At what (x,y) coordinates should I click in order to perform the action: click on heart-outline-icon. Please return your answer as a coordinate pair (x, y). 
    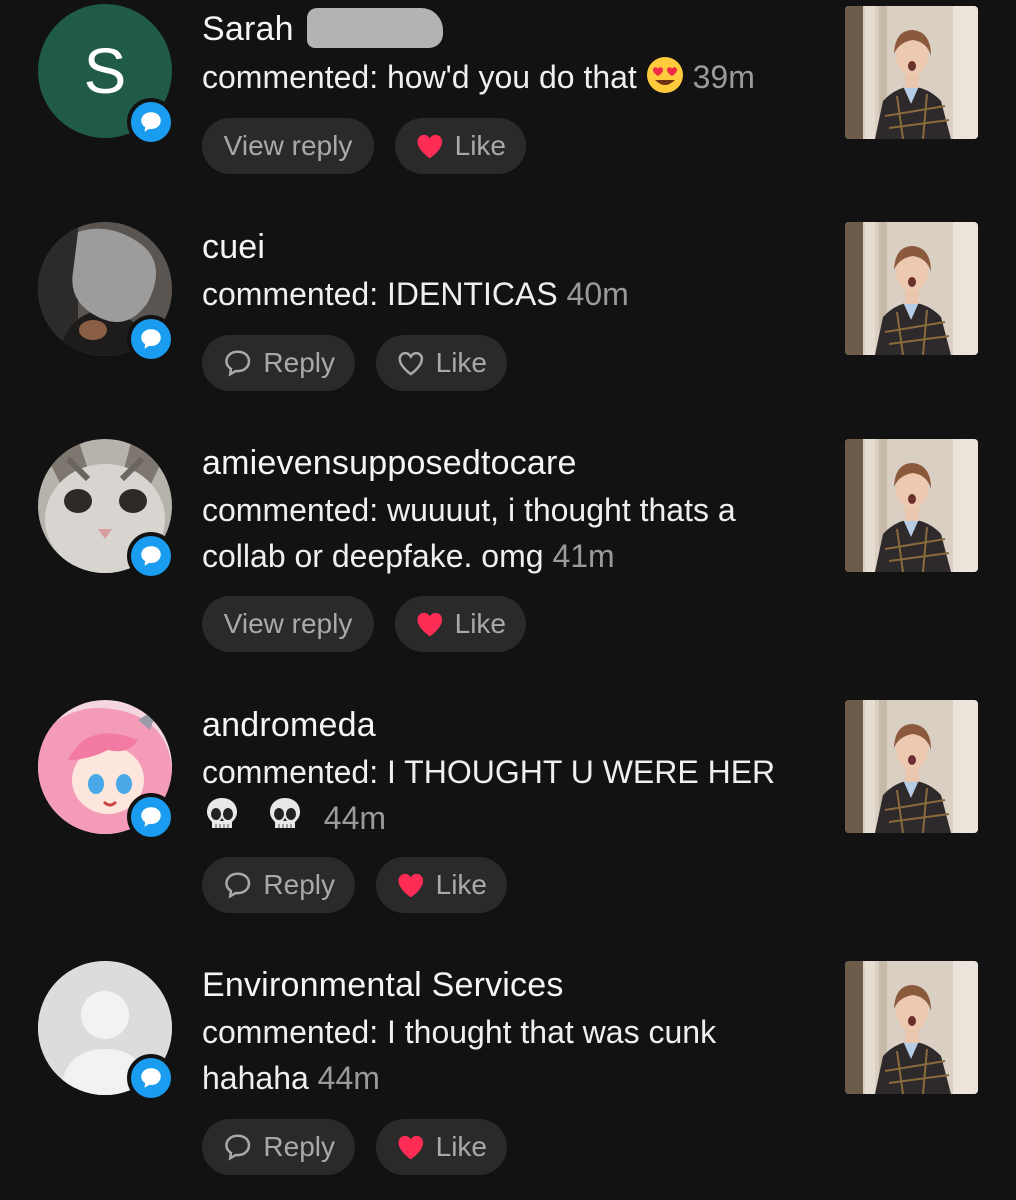
    Looking at the image, I should click on (411, 363).